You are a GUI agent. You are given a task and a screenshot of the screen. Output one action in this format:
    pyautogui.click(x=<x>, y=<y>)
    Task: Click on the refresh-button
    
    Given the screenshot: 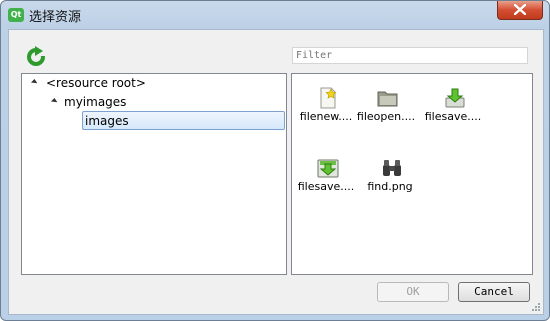 What is the action you would take?
    pyautogui.click(x=36, y=56)
    